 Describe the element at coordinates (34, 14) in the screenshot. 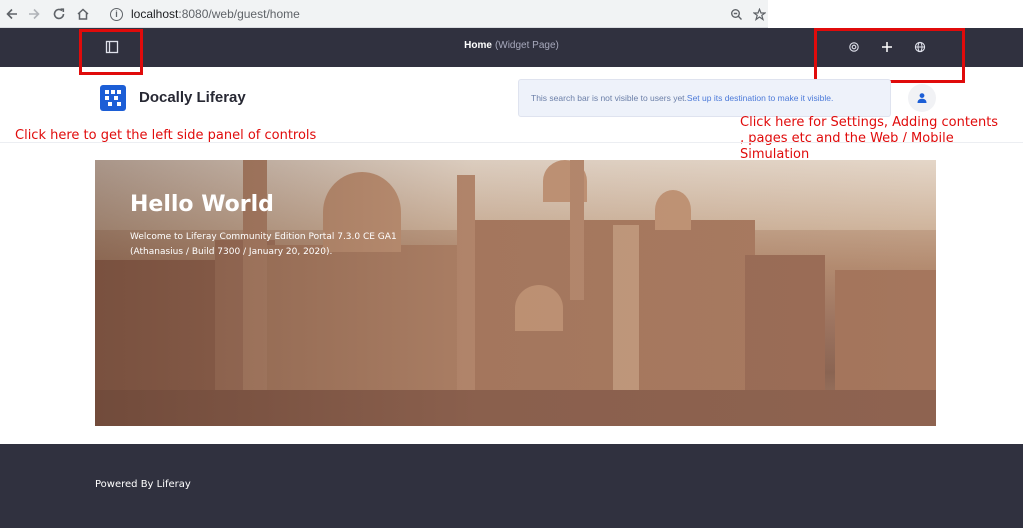

I see `forward-icon` at that location.